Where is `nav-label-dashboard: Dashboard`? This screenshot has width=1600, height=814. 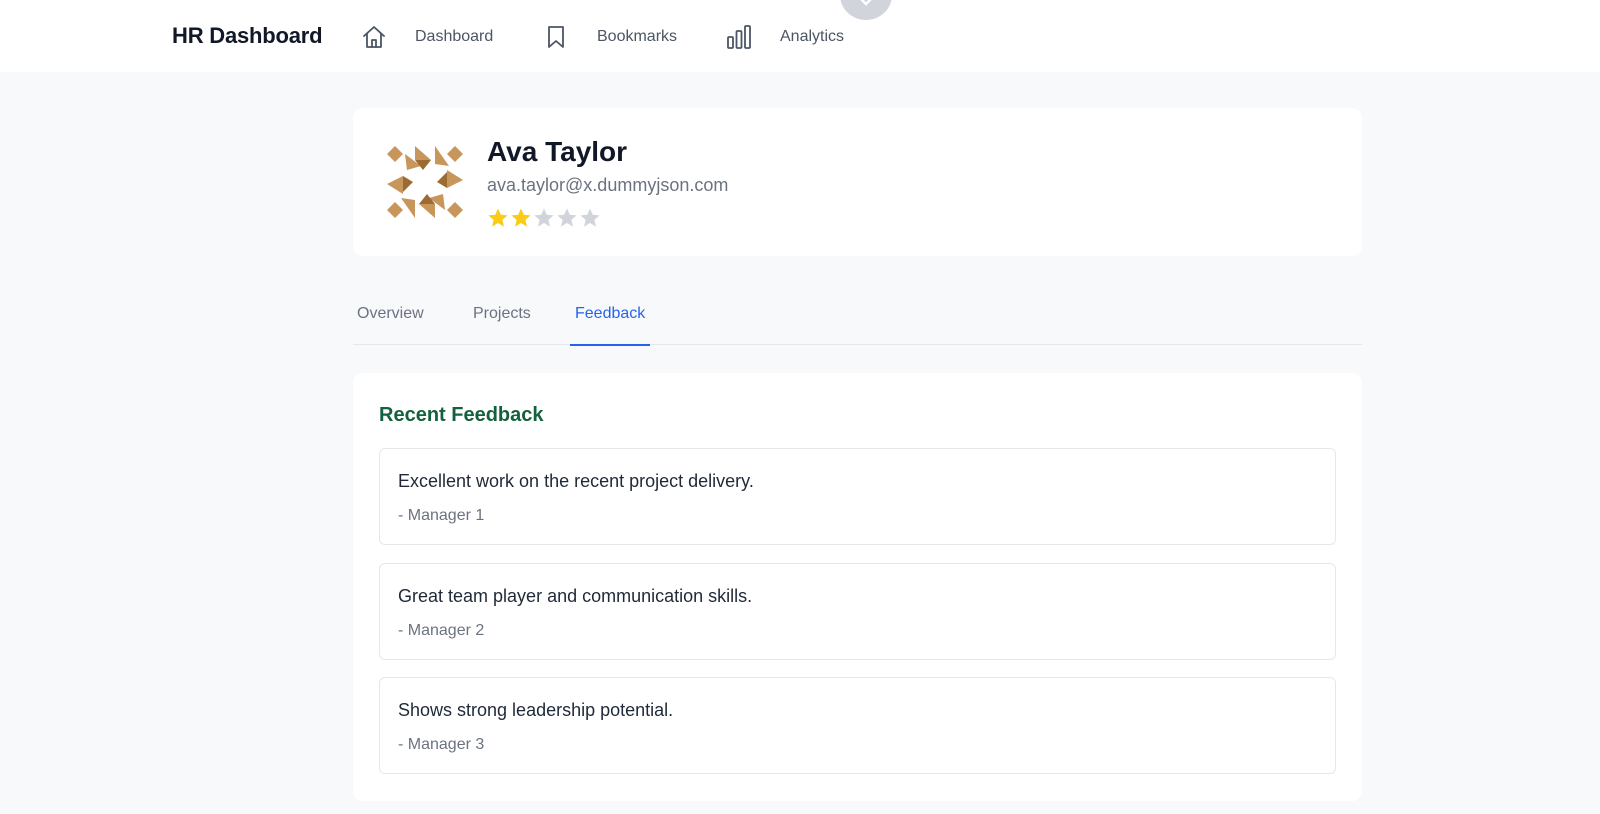
nav-label-dashboard: Dashboard is located at coordinates (454, 36).